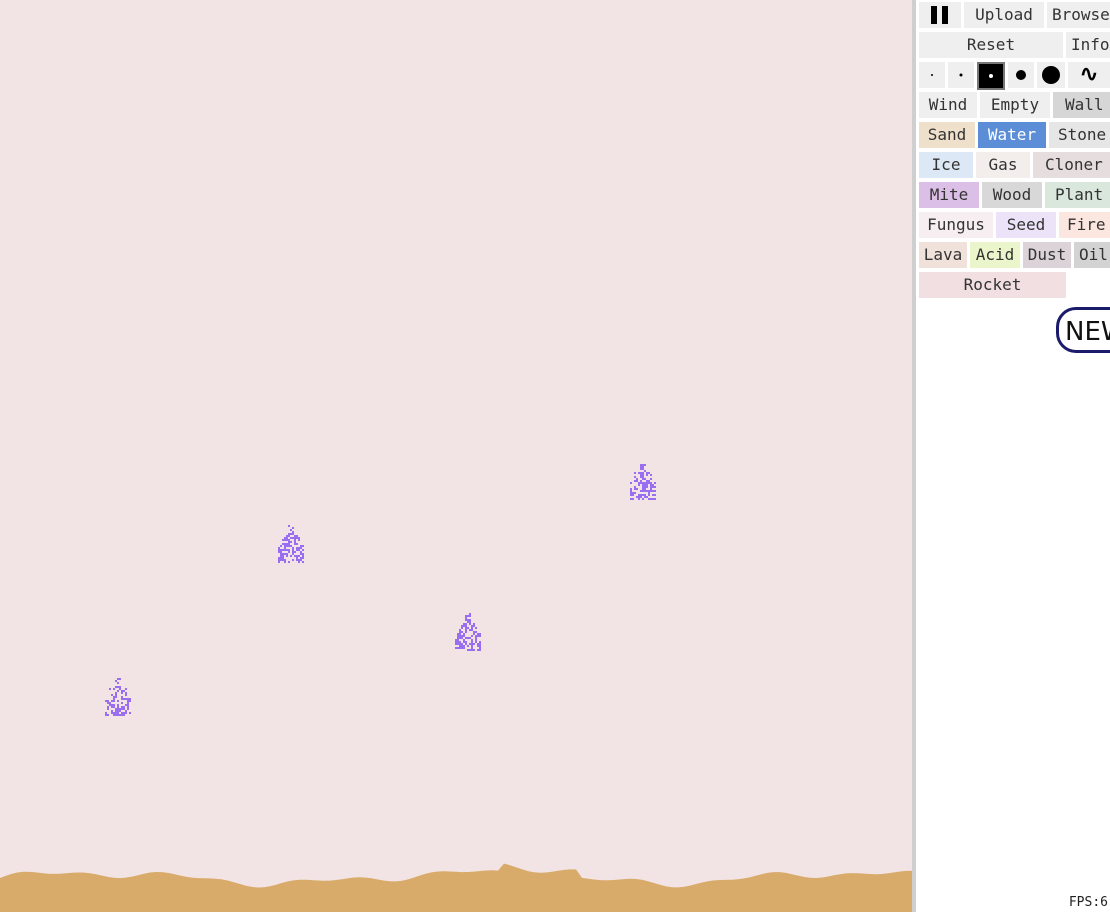 This screenshot has height=912, width=1110. Describe the element at coordinates (1047, 255) in the screenshot. I see `element-dust: Dust` at that location.